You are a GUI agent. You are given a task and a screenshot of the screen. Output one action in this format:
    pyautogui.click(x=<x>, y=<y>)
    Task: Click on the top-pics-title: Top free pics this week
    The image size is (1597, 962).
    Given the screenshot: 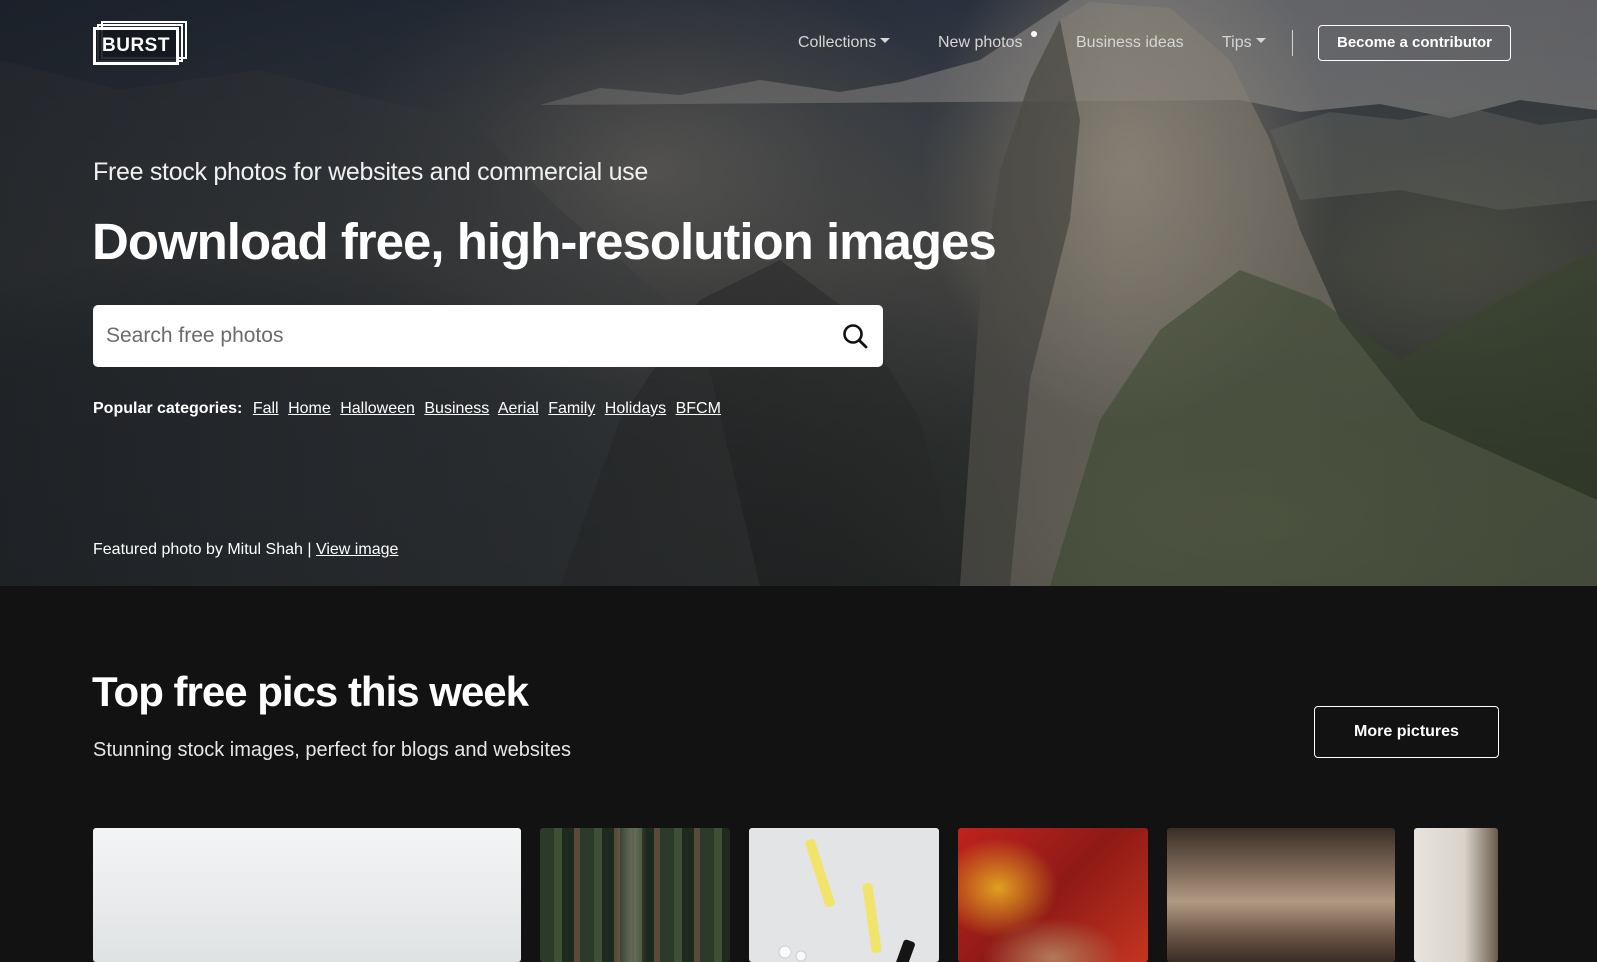 What is the action you would take?
    pyautogui.click(x=310, y=691)
    